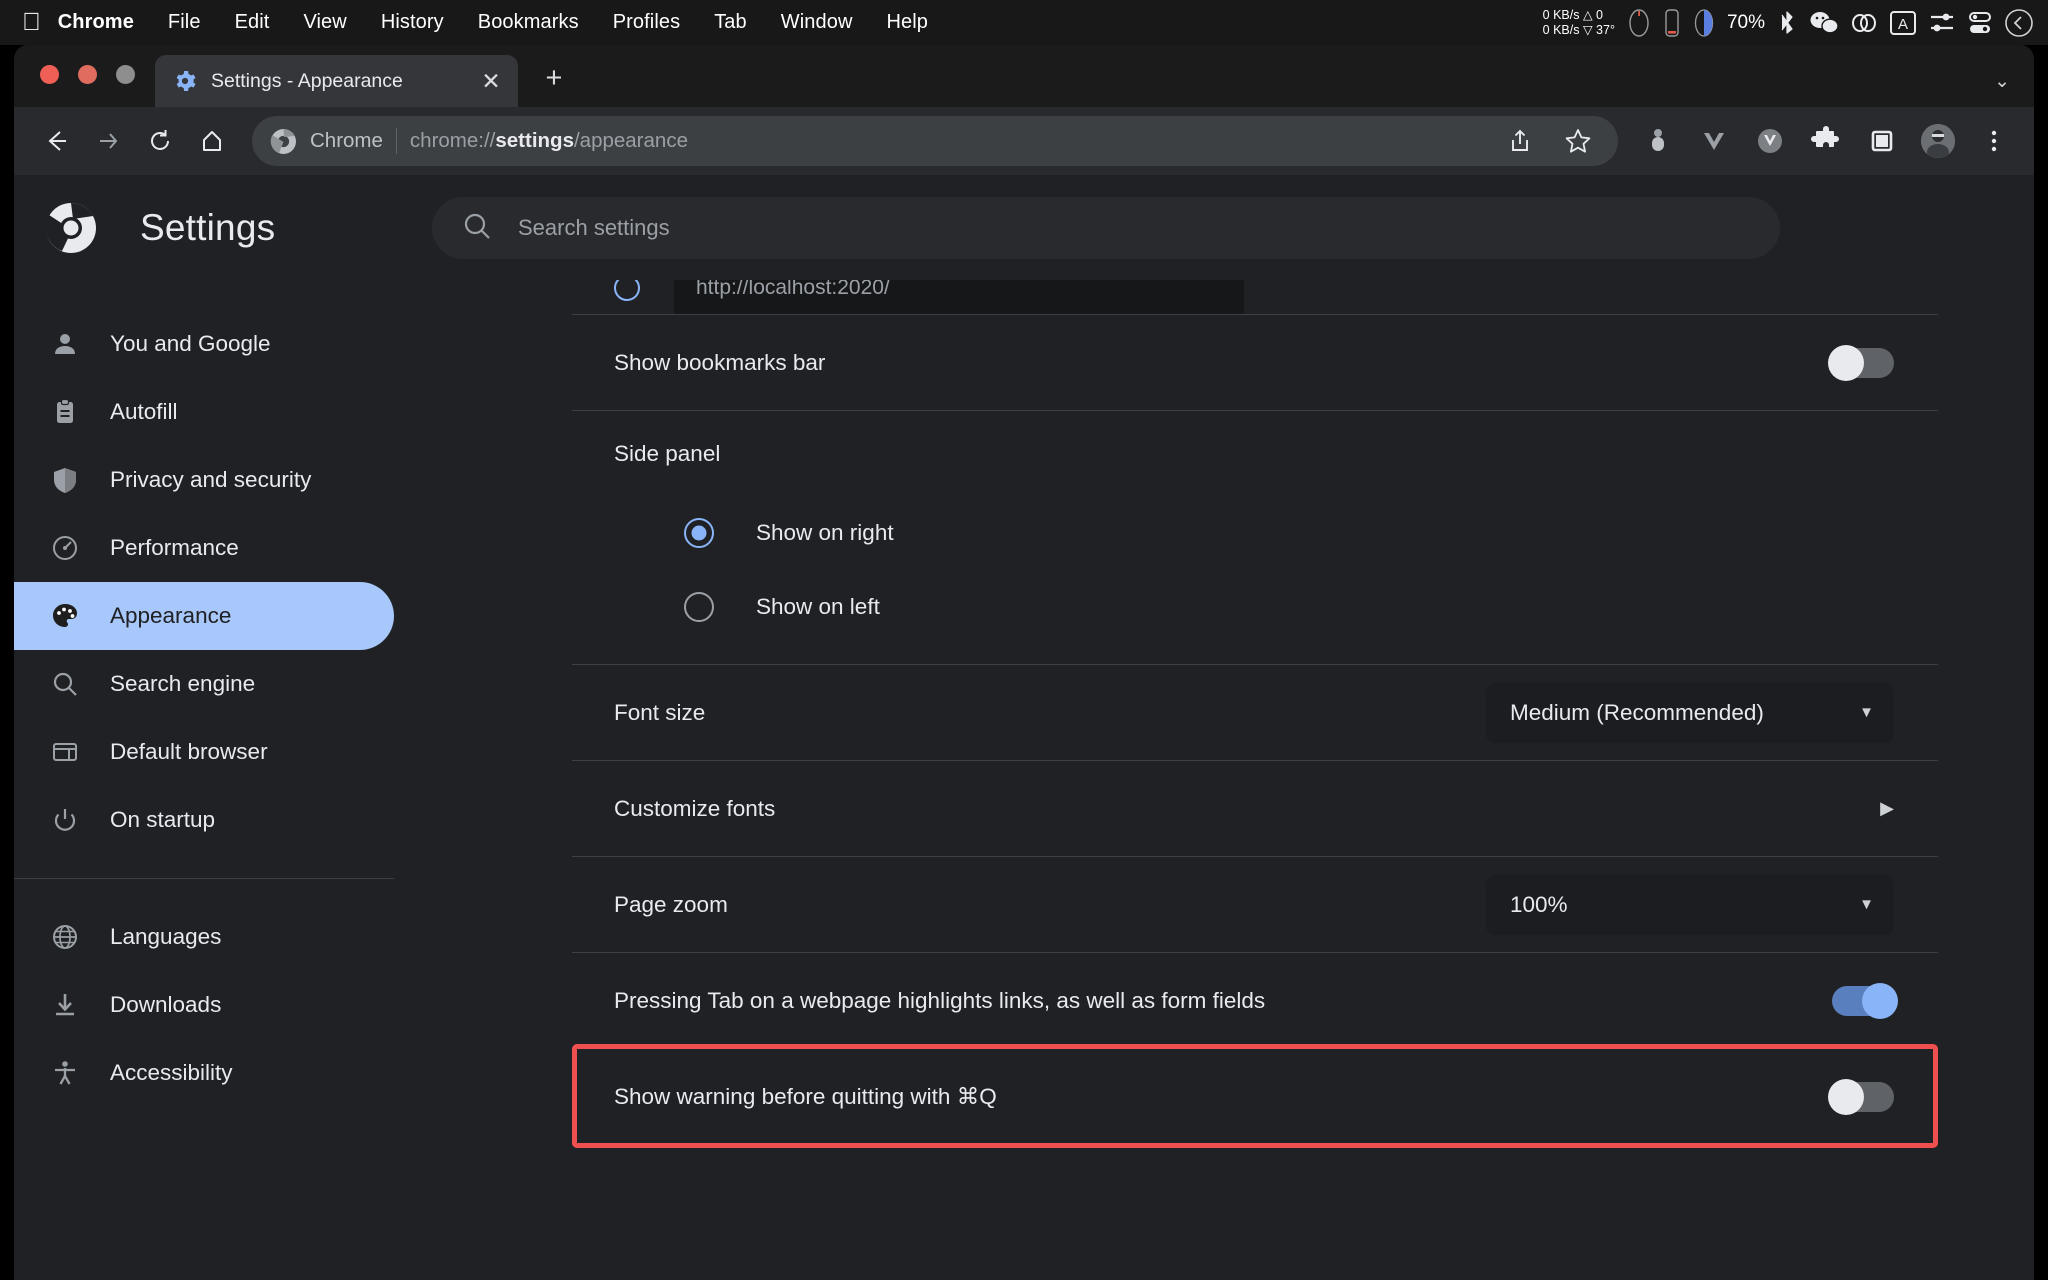 This screenshot has width=2048, height=1280. I want to click on puzzle-extensions-icon, so click(1826, 141).